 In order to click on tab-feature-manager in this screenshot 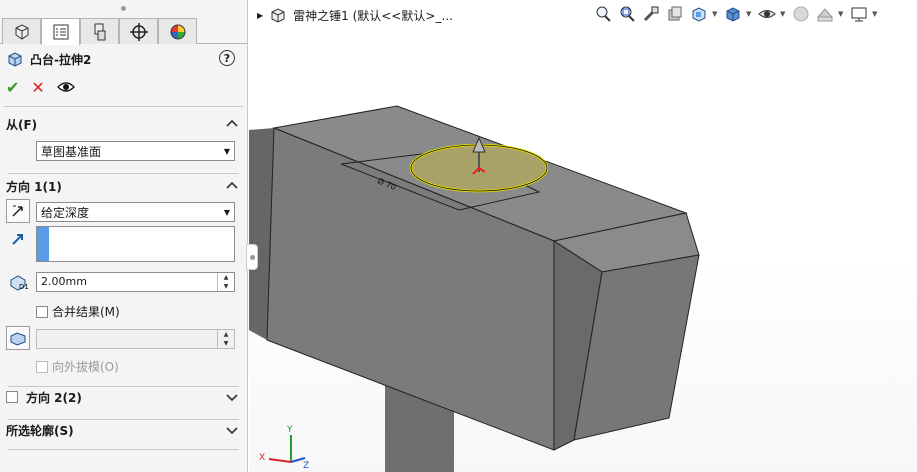, I will do `click(21, 31)`.